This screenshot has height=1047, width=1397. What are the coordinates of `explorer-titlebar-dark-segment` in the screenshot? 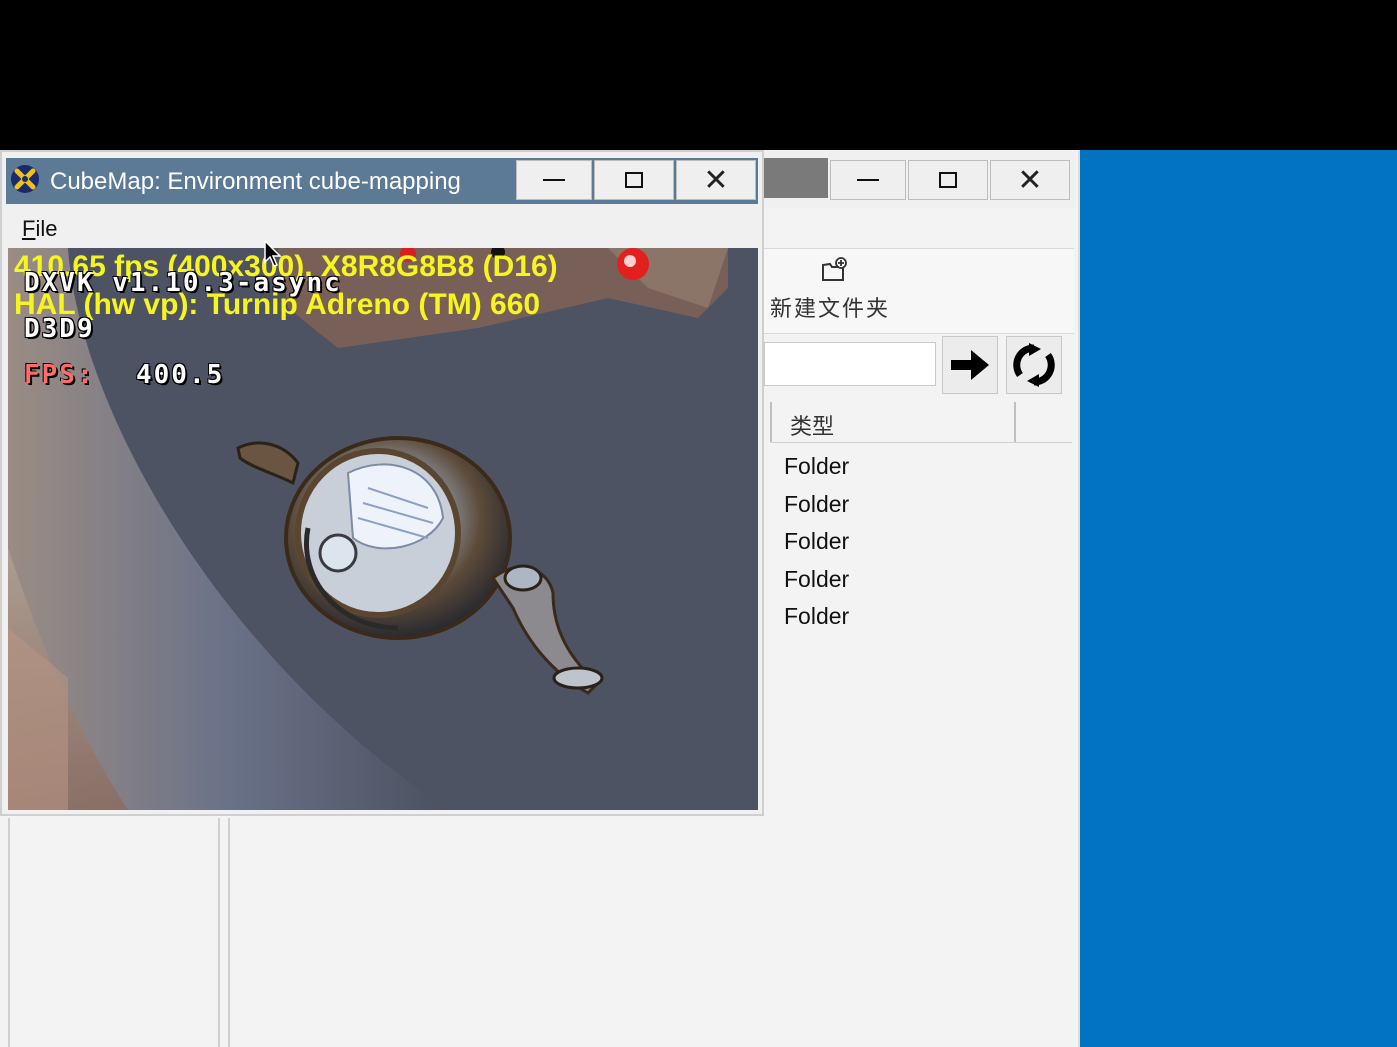 It's located at (796, 178).